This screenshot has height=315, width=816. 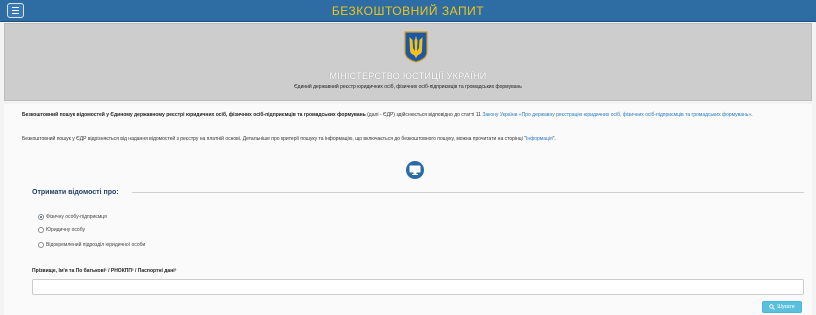 I want to click on ministry-title: МІНІСТЕРСТВО ЮСТИЦІЇ УКРАЇНИ, so click(x=408, y=76).